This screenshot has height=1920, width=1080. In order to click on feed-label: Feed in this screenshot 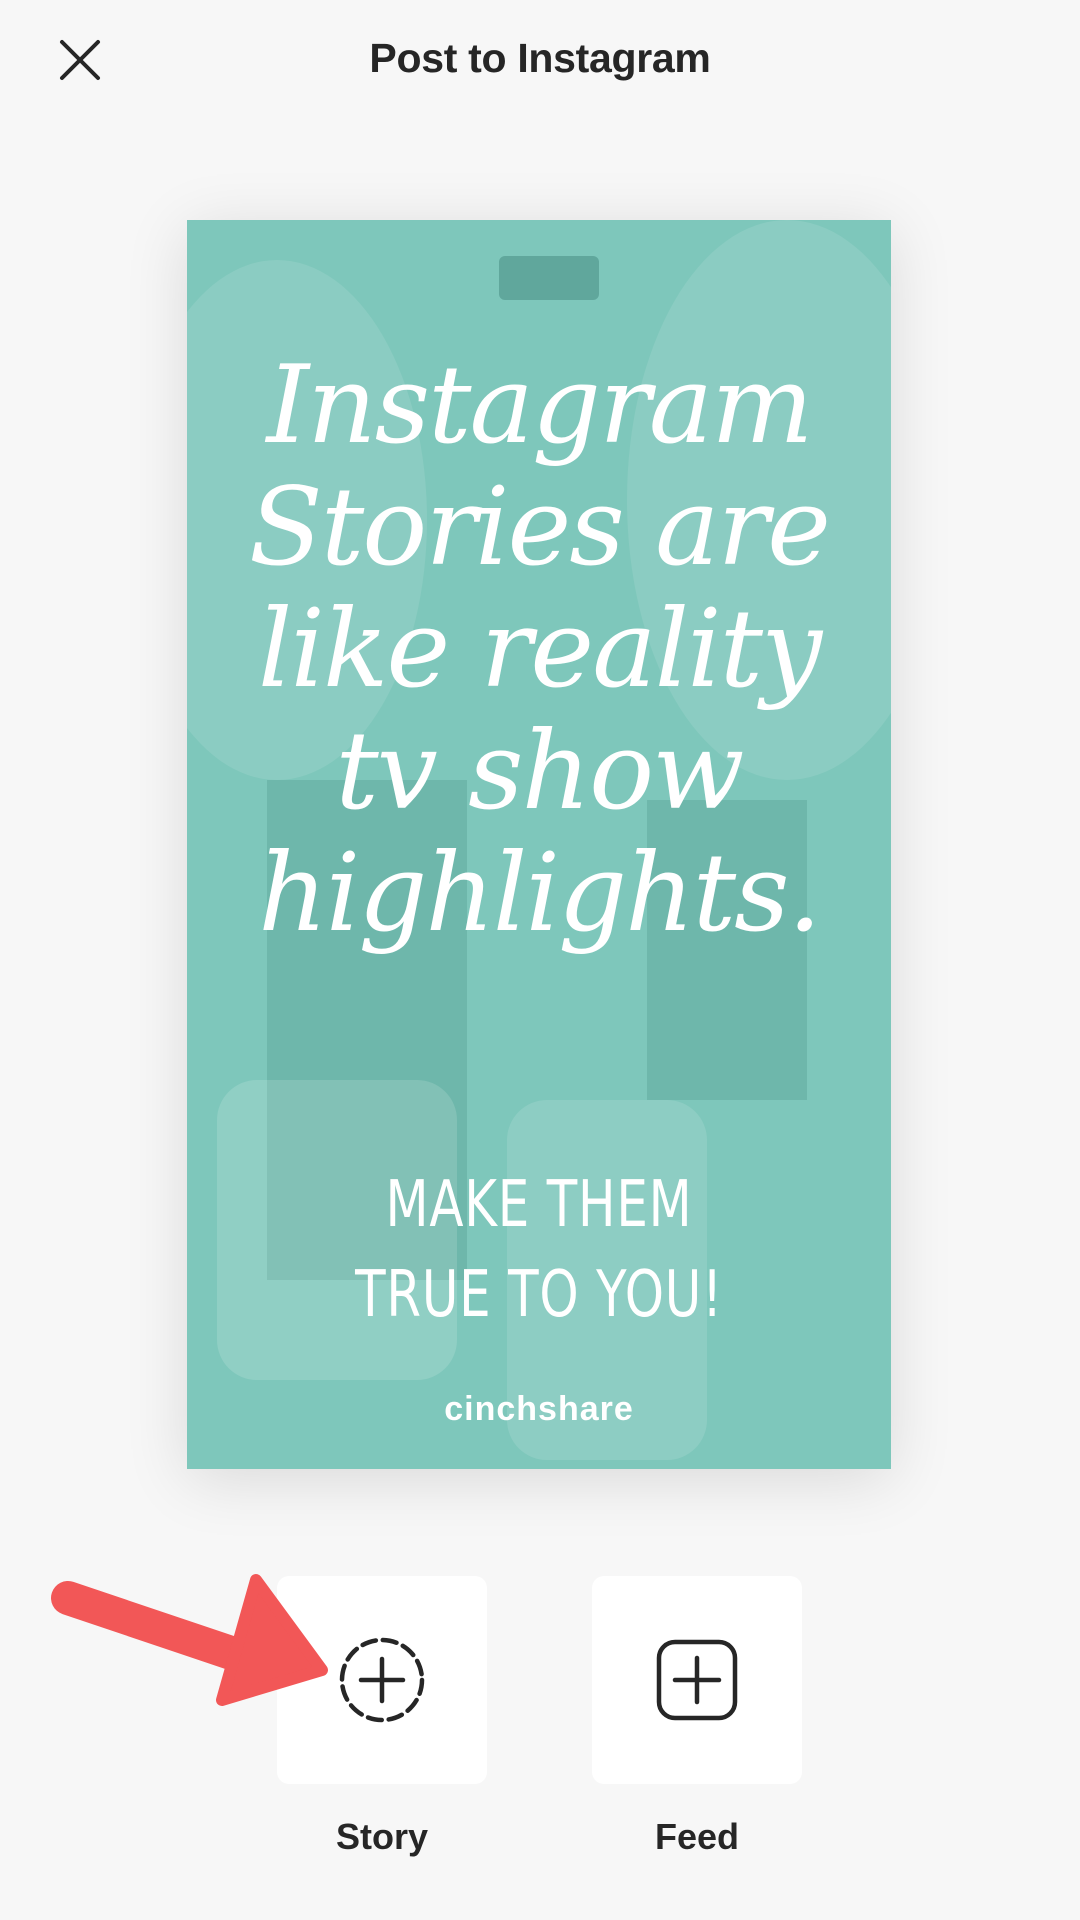, I will do `click(697, 1836)`.